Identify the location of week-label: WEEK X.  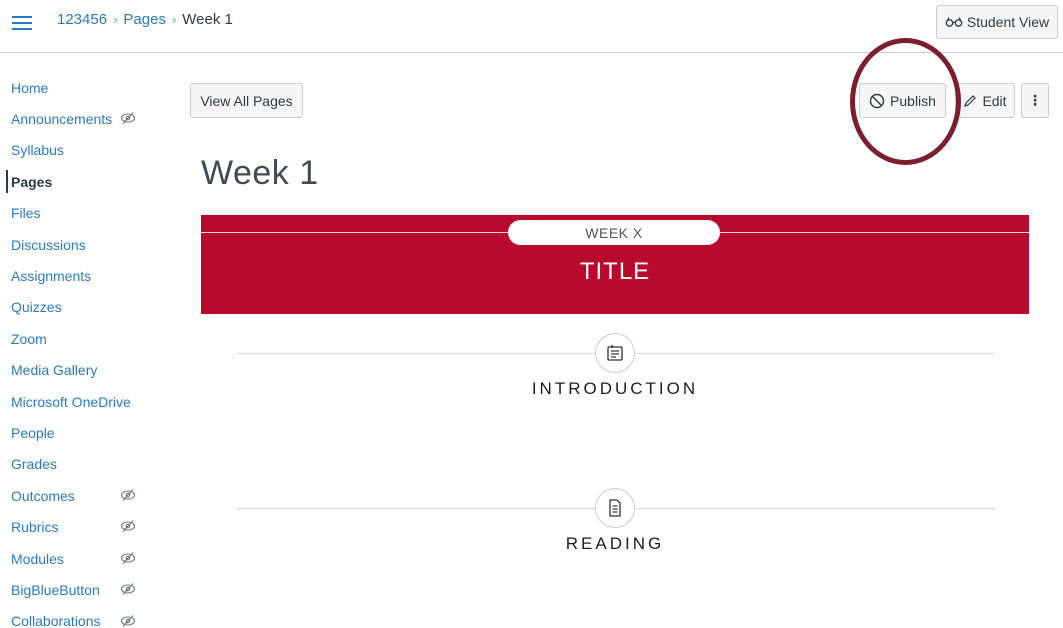
(614, 232).